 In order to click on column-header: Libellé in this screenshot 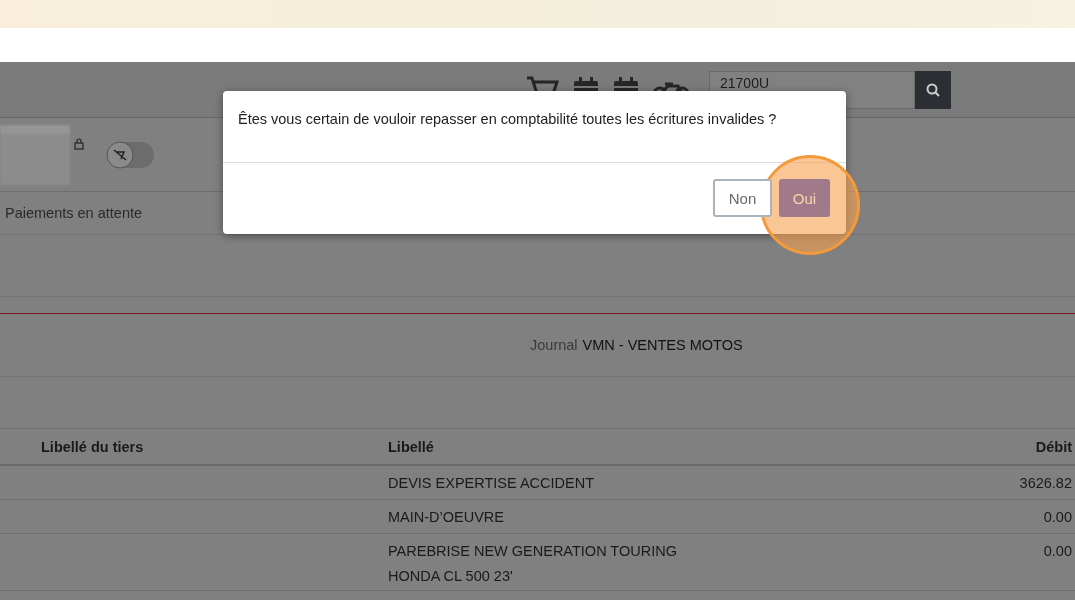, I will do `click(411, 446)`.